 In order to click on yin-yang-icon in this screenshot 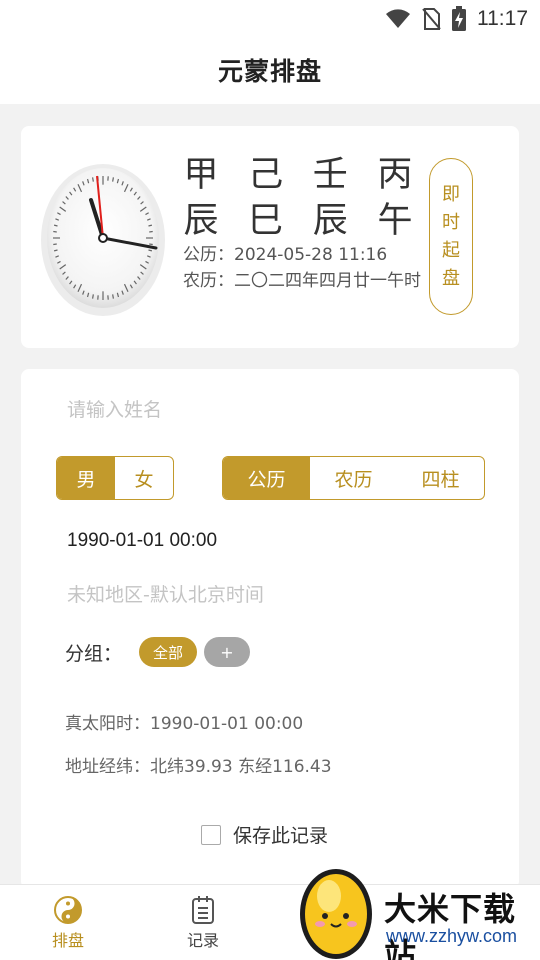, I will do `click(68, 910)`.